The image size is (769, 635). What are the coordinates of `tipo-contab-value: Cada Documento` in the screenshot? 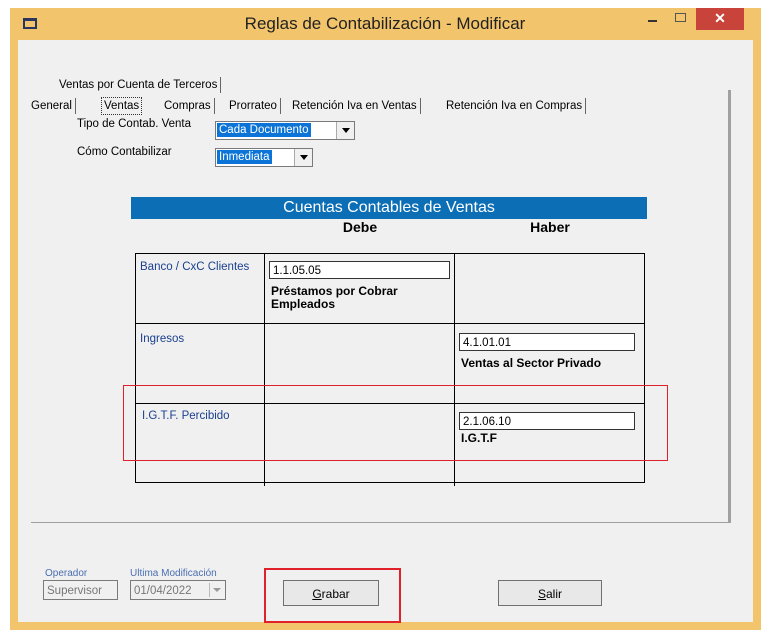 It's located at (264, 130).